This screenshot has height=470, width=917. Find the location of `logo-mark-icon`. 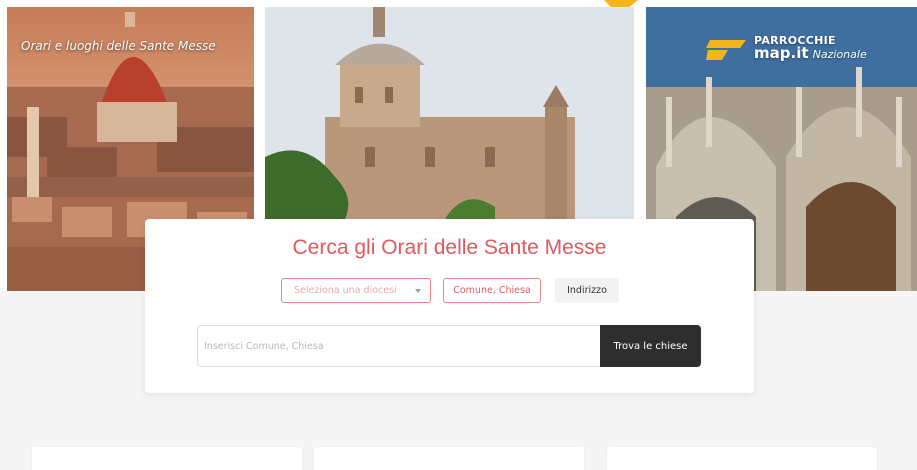

logo-mark-icon is located at coordinates (726, 50).